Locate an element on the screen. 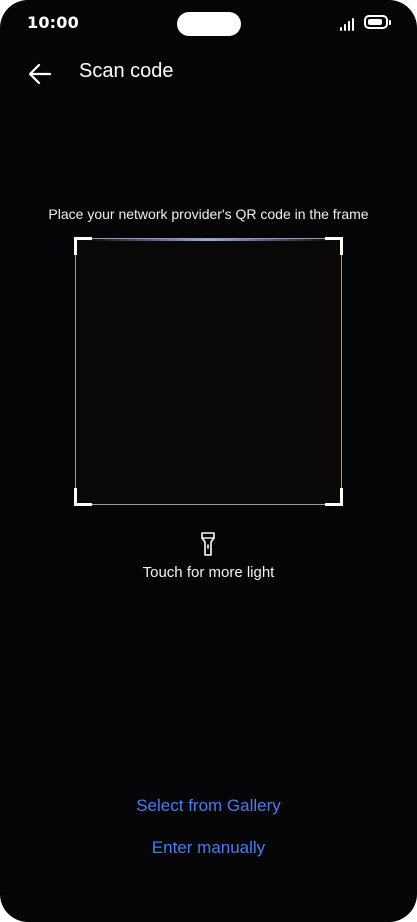 The image size is (417, 922). back-button is located at coordinates (40, 74).